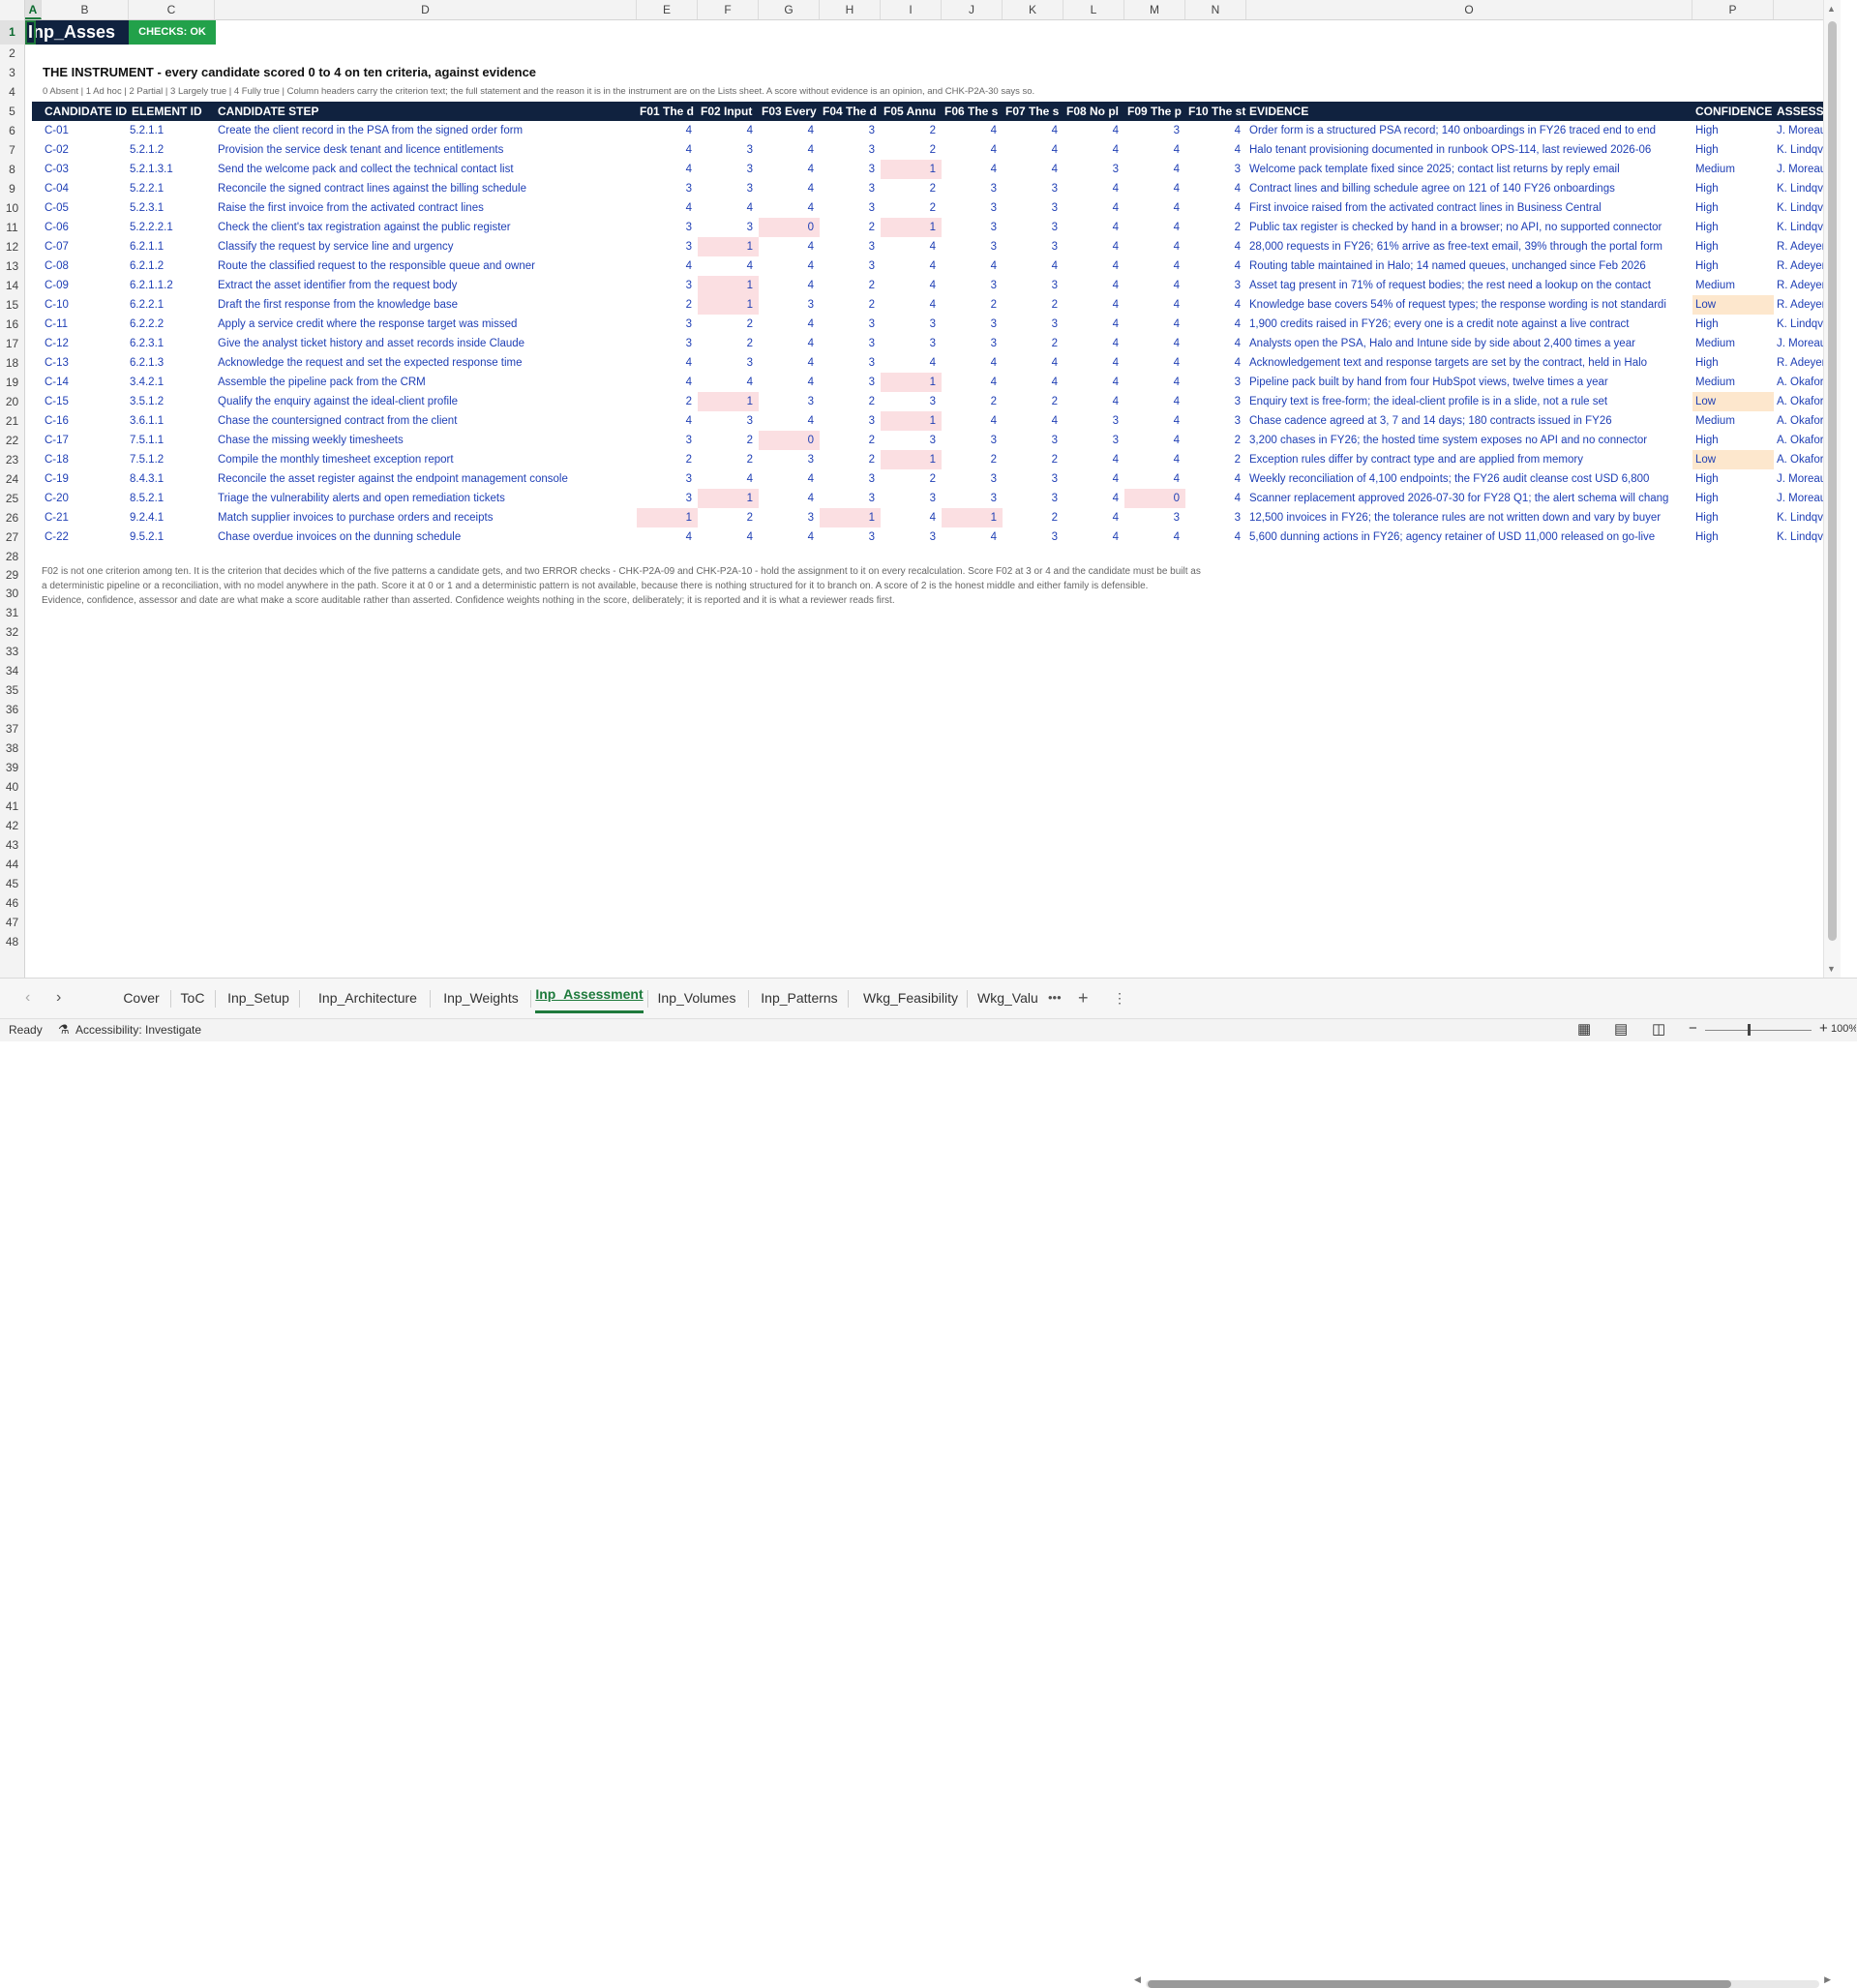 The height and width of the screenshot is (1988, 1857). What do you see at coordinates (911, 111) in the screenshot?
I see `table-header-7: F05 Annu` at bounding box center [911, 111].